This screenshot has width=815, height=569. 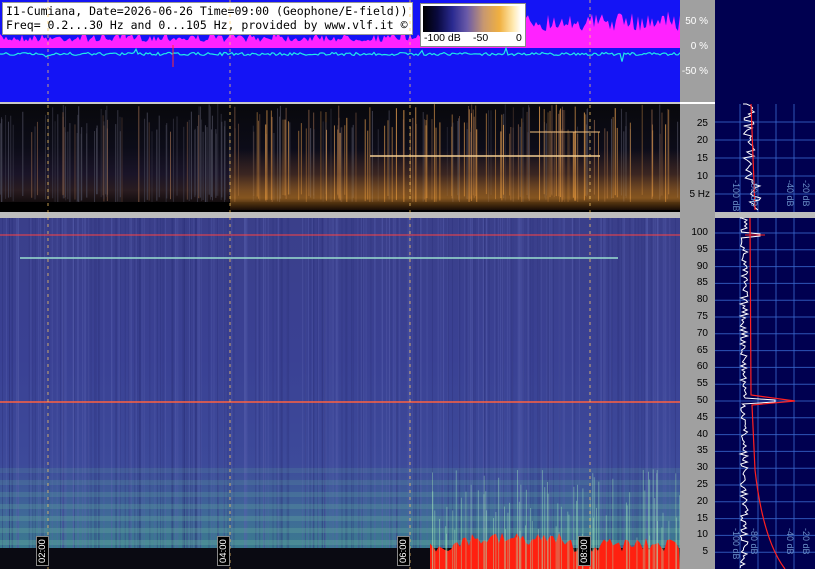 I want to click on high-tick: 35, so click(x=702, y=451).